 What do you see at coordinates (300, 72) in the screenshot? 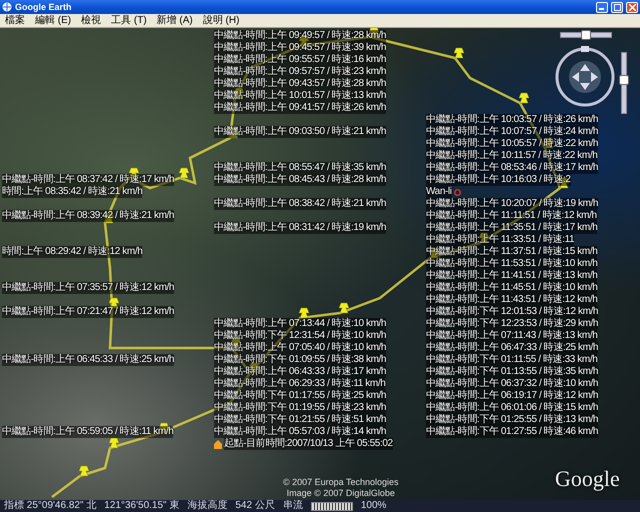
I see `waypoint-label: 中繼點-時間:上午 09:57:57 / 時速:23 km/h` at bounding box center [300, 72].